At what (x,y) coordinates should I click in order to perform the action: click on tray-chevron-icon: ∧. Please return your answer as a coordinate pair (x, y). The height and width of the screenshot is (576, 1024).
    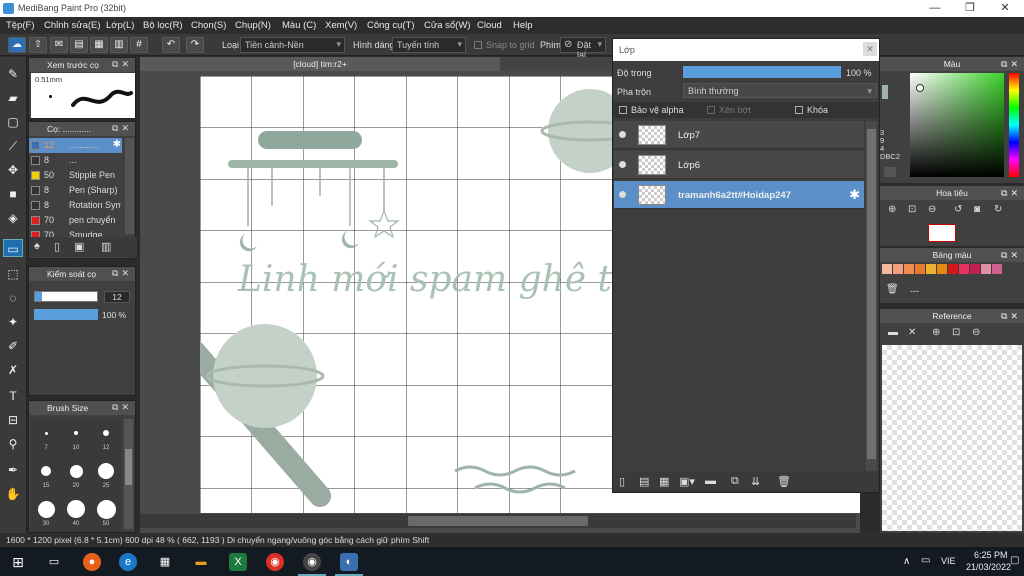
    Looking at the image, I should click on (906, 561).